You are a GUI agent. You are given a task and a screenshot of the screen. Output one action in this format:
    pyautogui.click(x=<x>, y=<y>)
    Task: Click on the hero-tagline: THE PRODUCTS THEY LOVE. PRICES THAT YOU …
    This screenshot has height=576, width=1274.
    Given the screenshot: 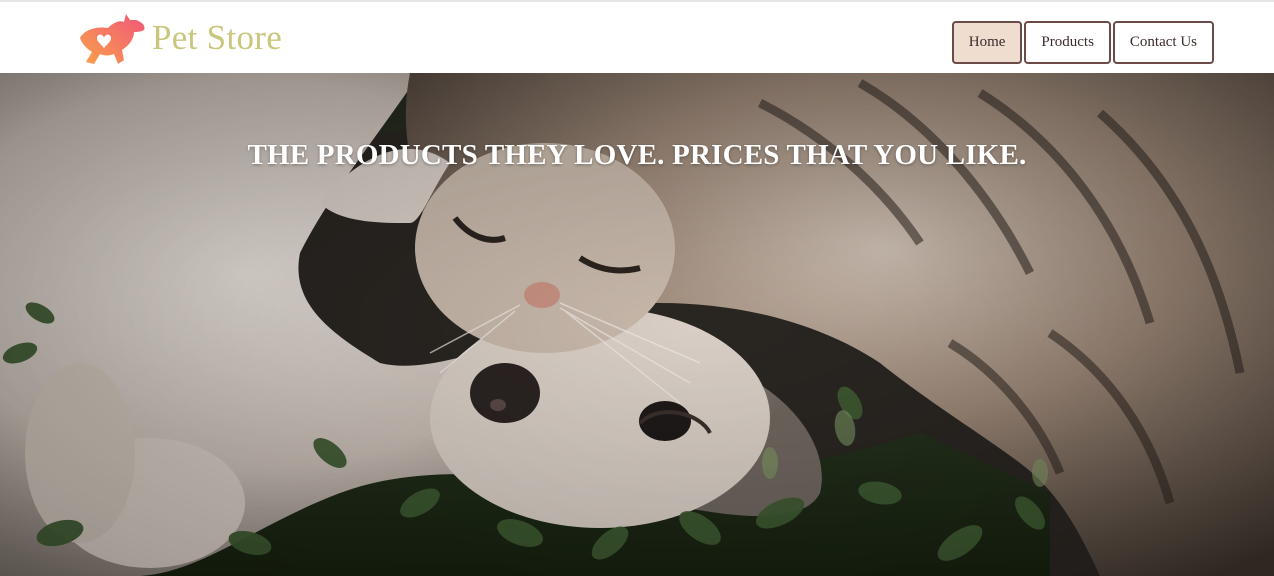 What is the action you would take?
    pyautogui.click(x=637, y=155)
    